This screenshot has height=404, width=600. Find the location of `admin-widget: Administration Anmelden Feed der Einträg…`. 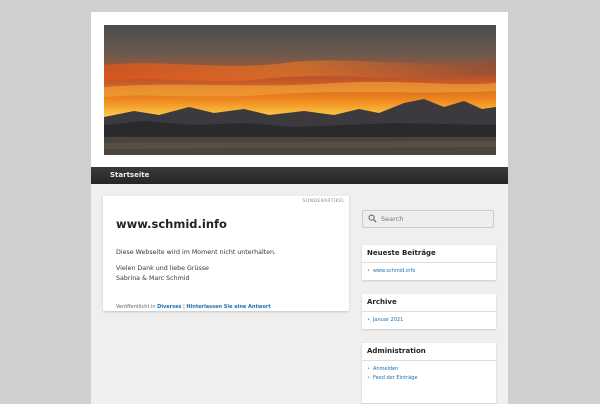

admin-widget: Administration Anmelden Feed der Einträg… is located at coordinates (429, 373).